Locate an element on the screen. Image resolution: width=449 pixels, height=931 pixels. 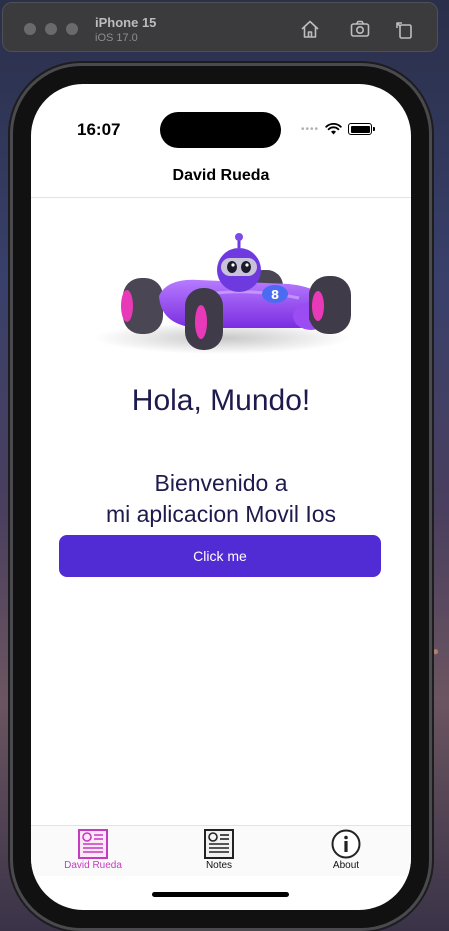
tab-label: Notes is located at coordinates (219, 865).